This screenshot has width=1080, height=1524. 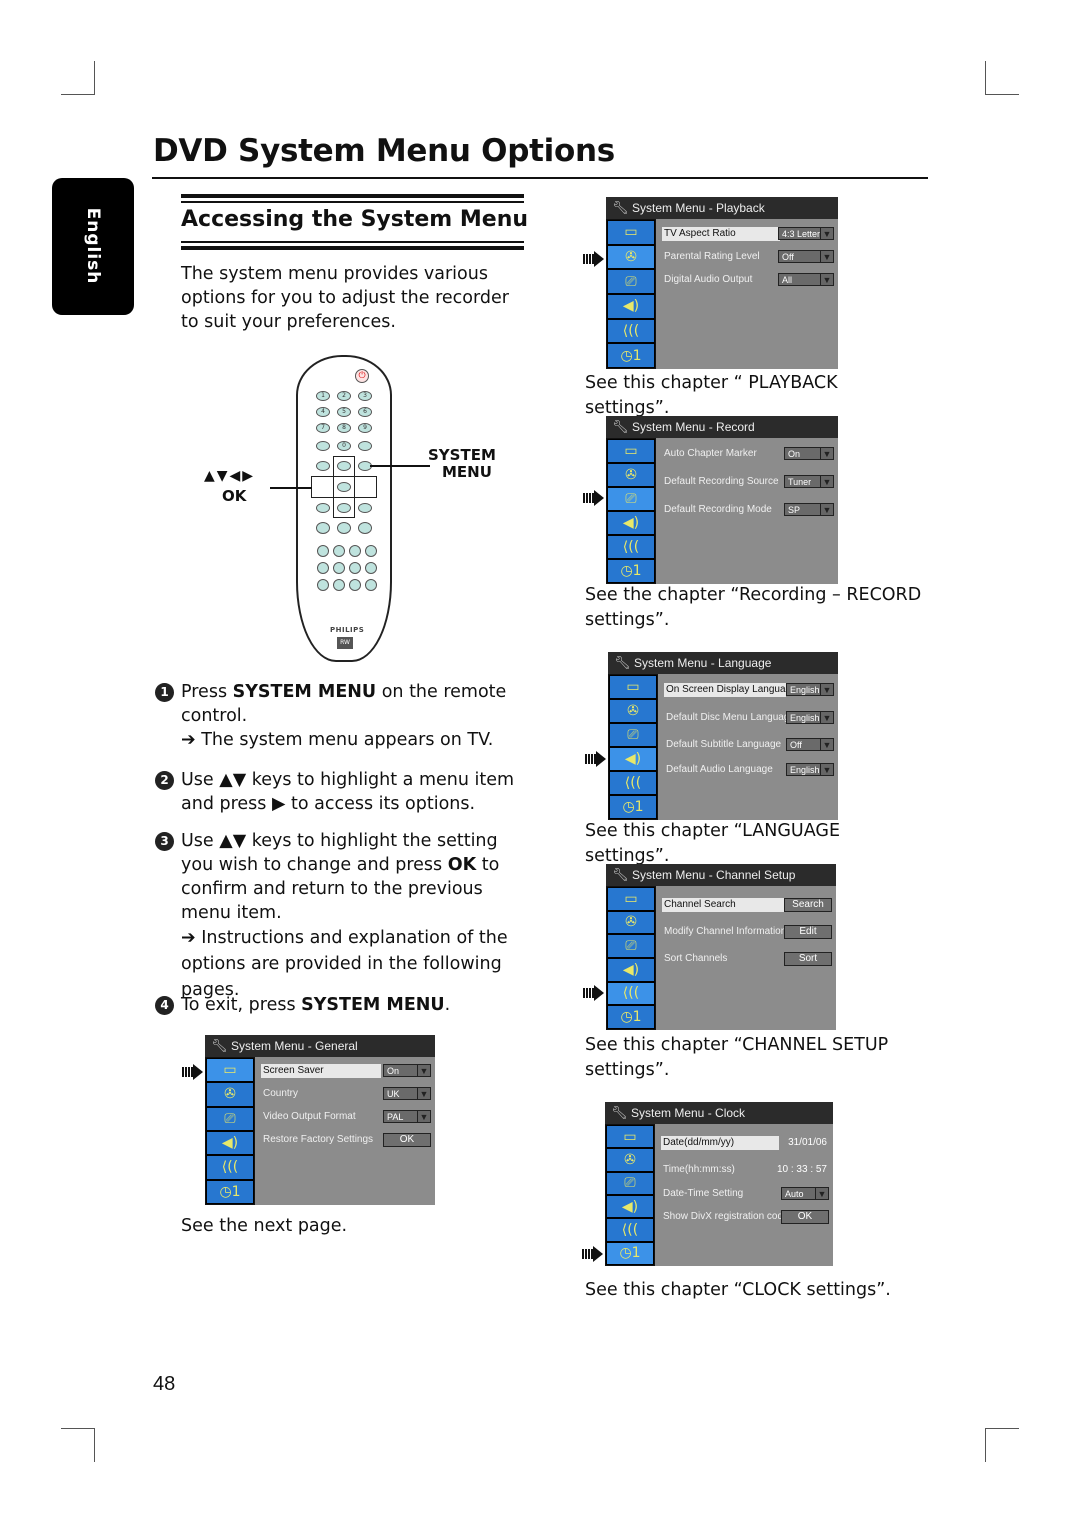 I want to click on antenna-icon-glyph: ⟨((, so click(x=230, y=1167).